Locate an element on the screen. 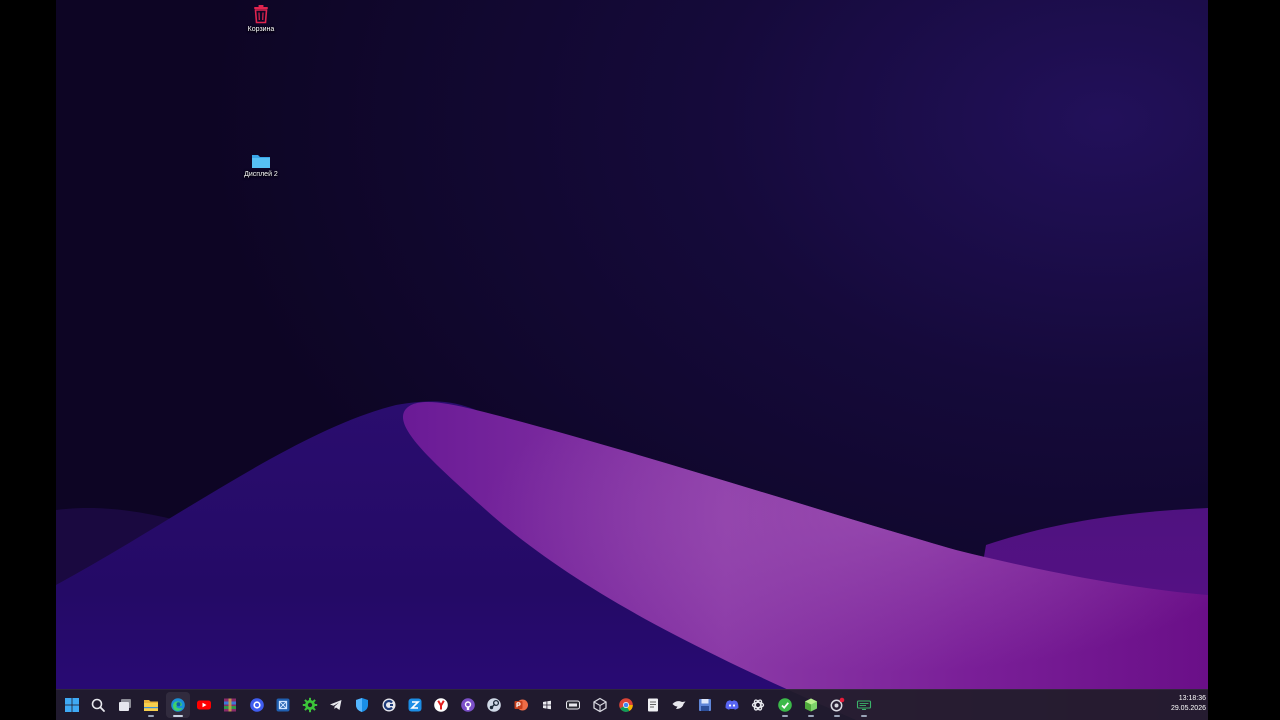  ccleaner-icon is located at coordinates (389, 705).